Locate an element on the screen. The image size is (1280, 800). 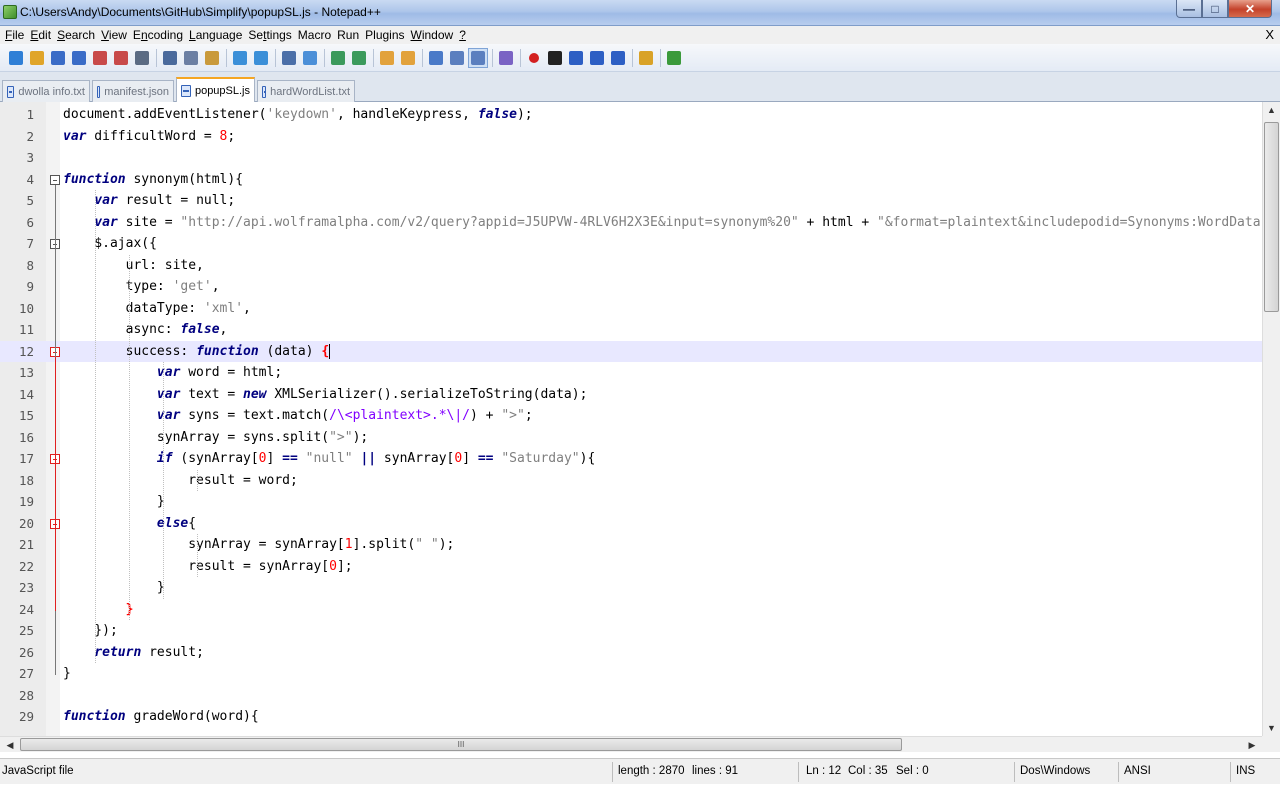
word-wrap-button is located at coordinates (436, 58).